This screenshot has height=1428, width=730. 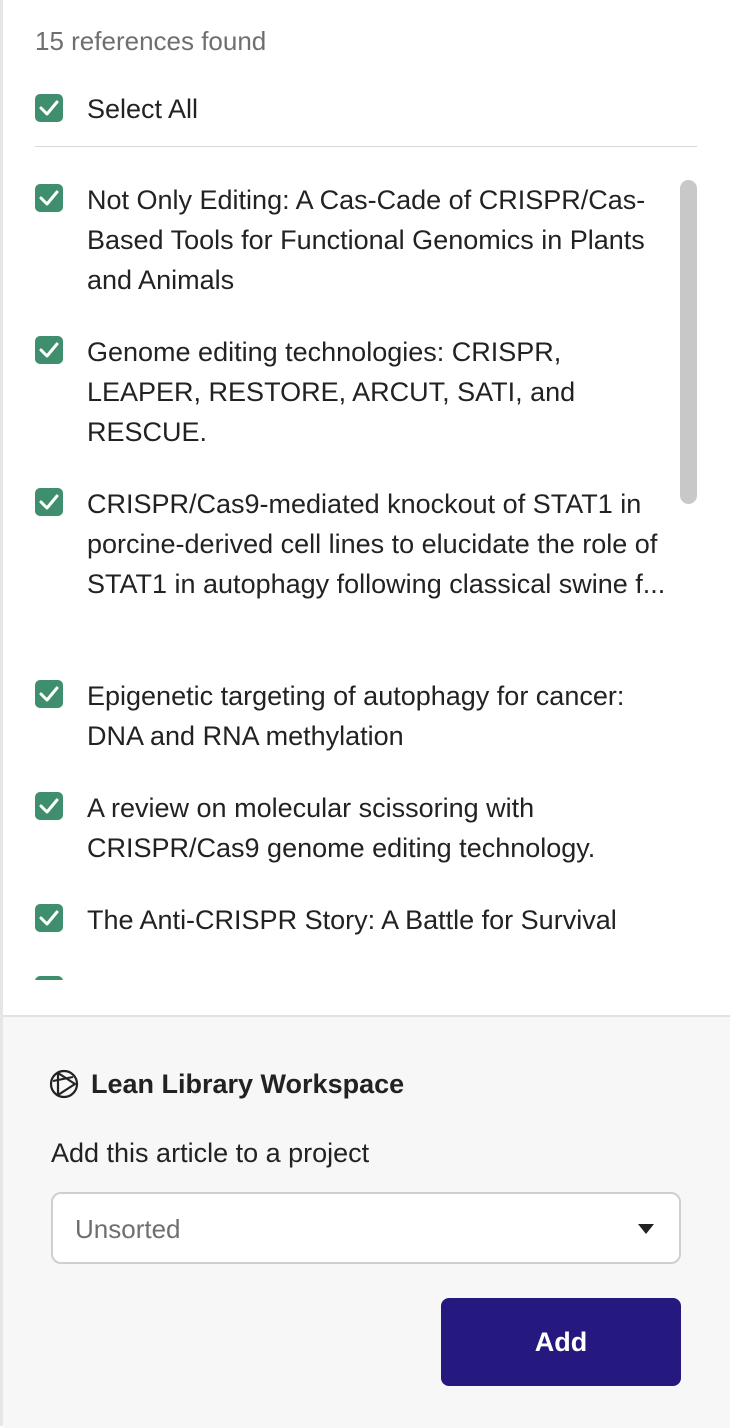 I want to click on select-all-row: Select All, so click(x=335, y=111).